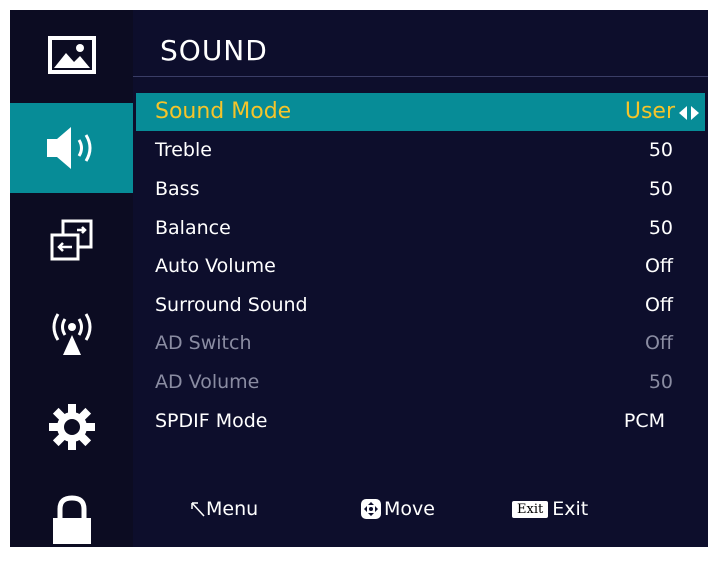 The width and height of the screenshot is (708, 565). What do you see at coordinates (420, 76) in the screenshot?
I see `title-divider` at bounding box center [420, 76].